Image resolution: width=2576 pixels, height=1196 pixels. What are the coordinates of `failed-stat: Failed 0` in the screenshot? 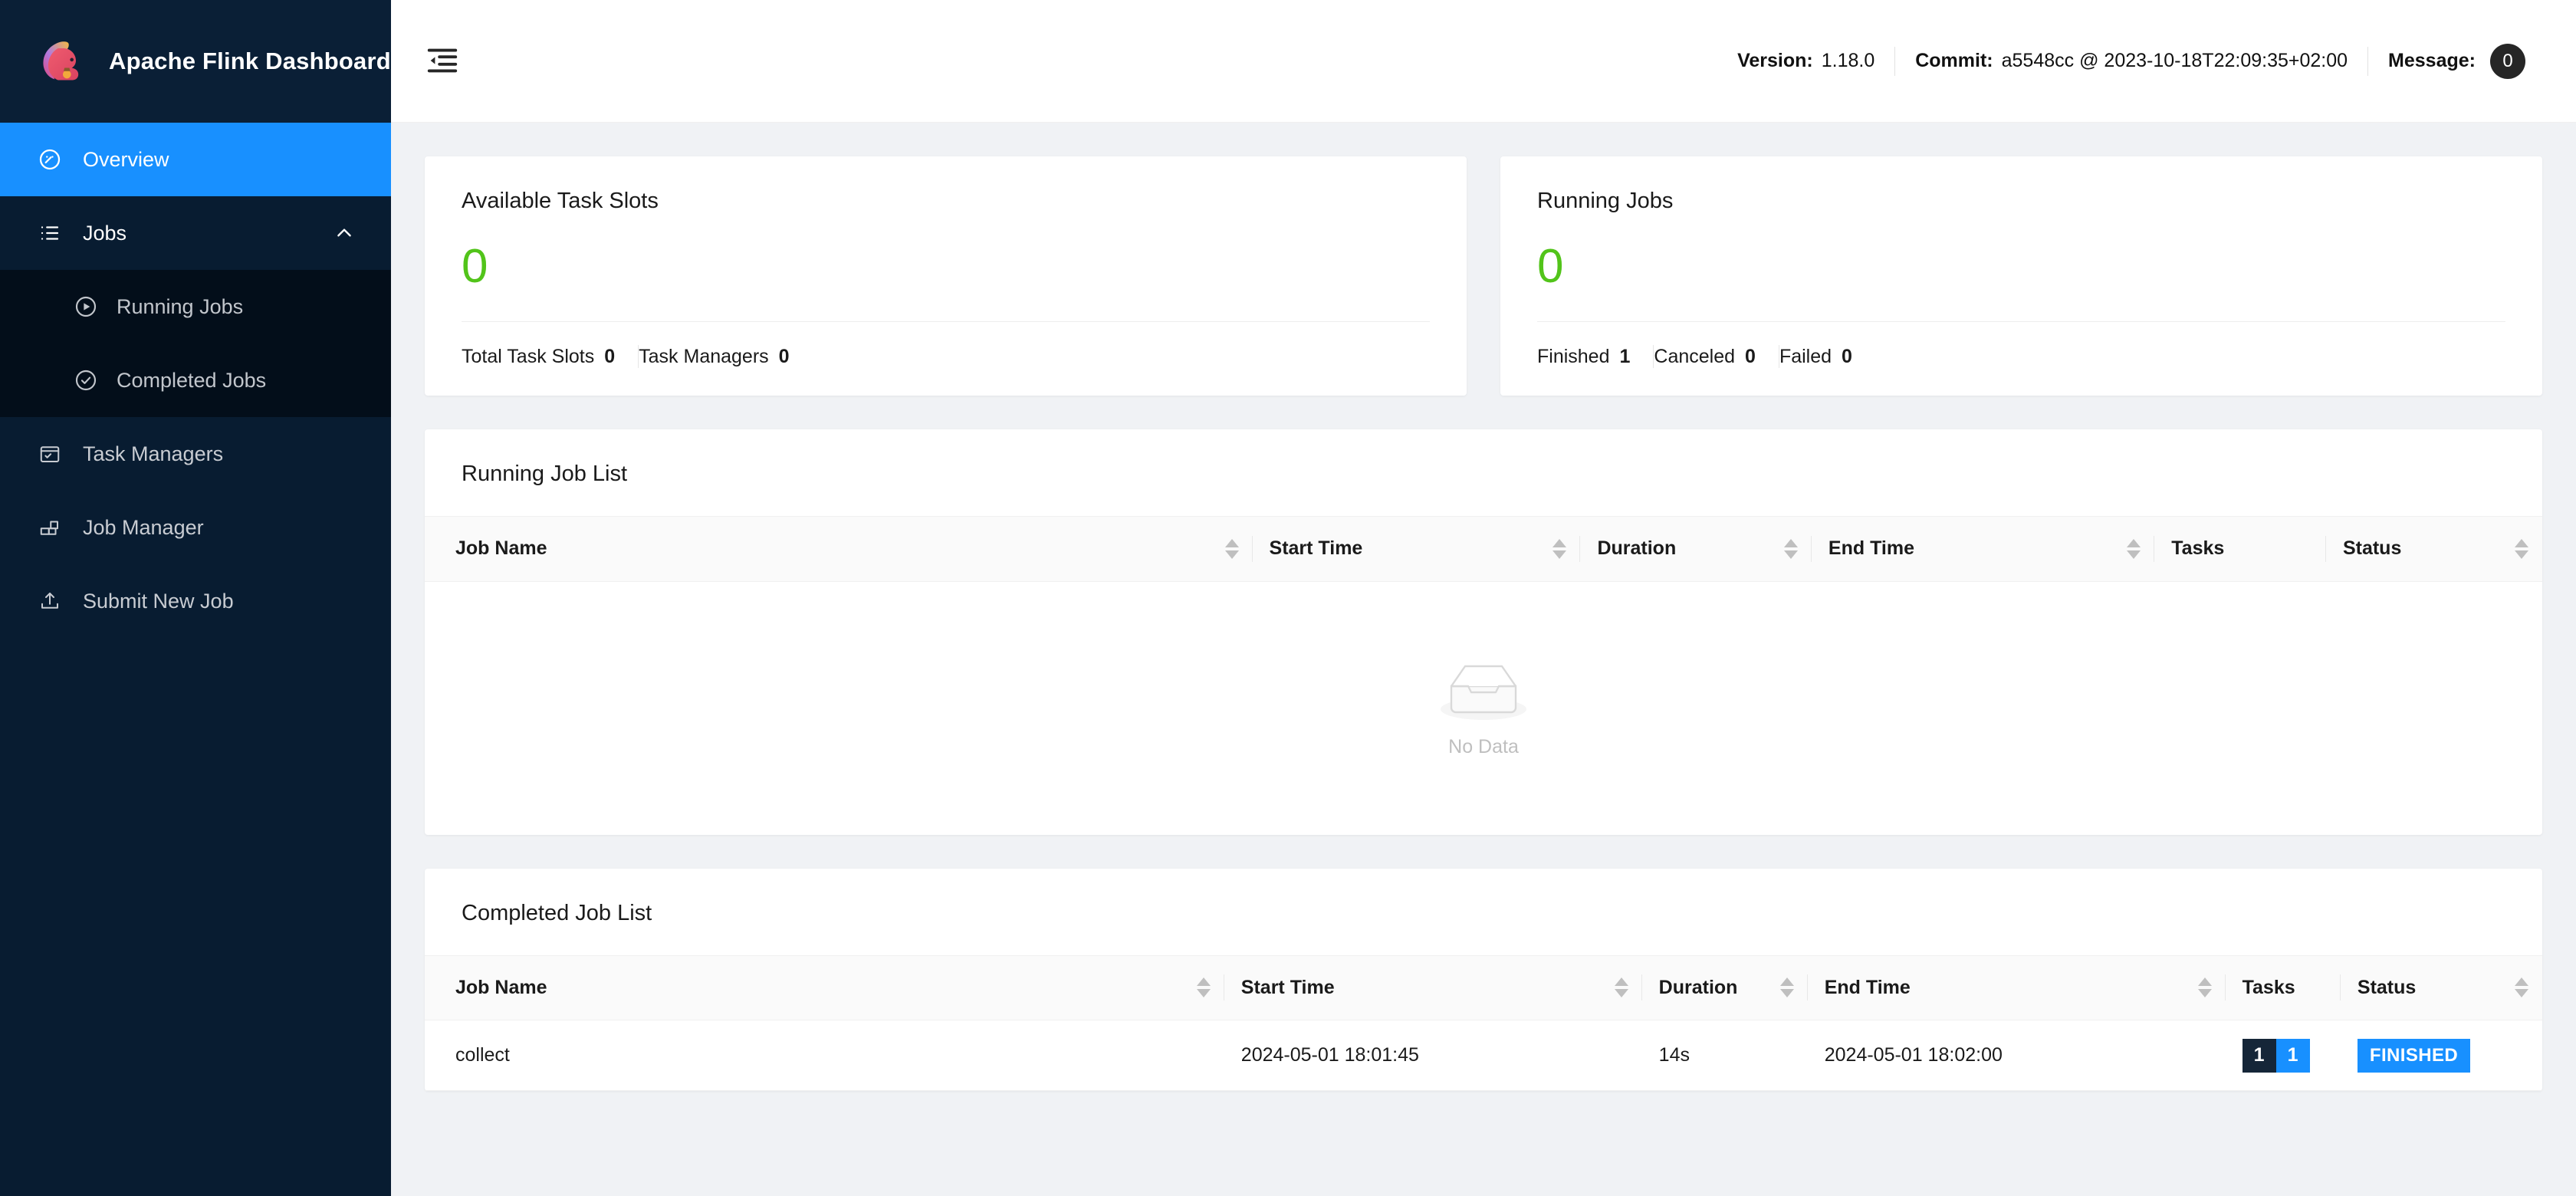 It's located at (1827, 357).